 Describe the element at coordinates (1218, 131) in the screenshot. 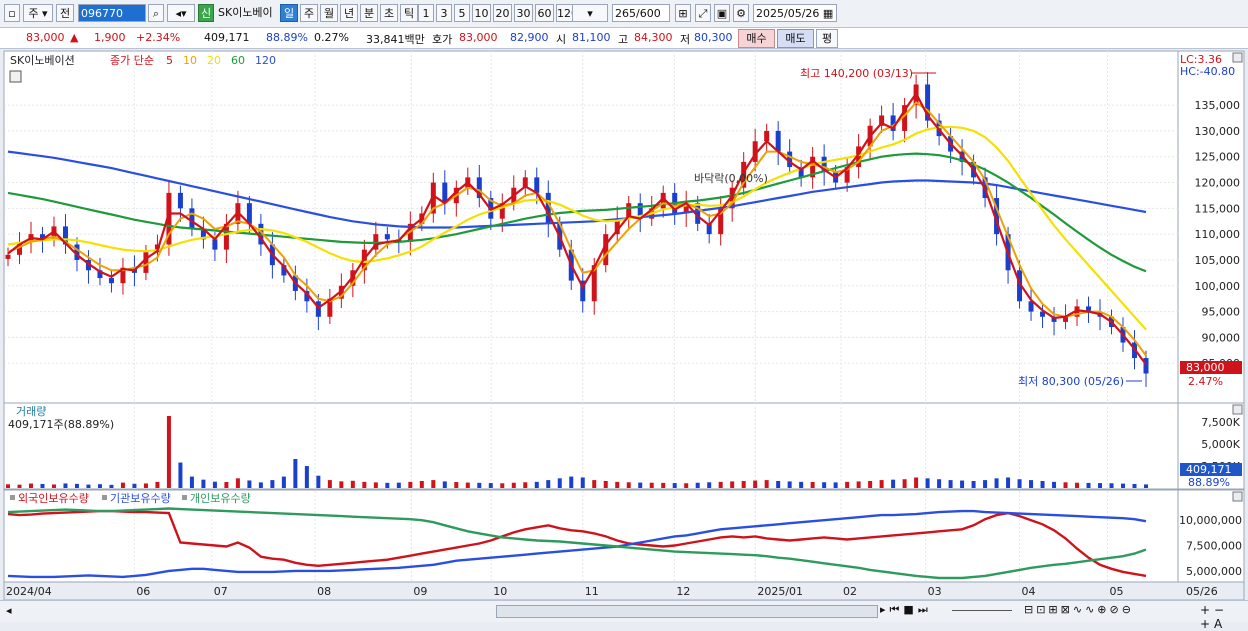

I see `price-tick-label: 130,000` at that location.